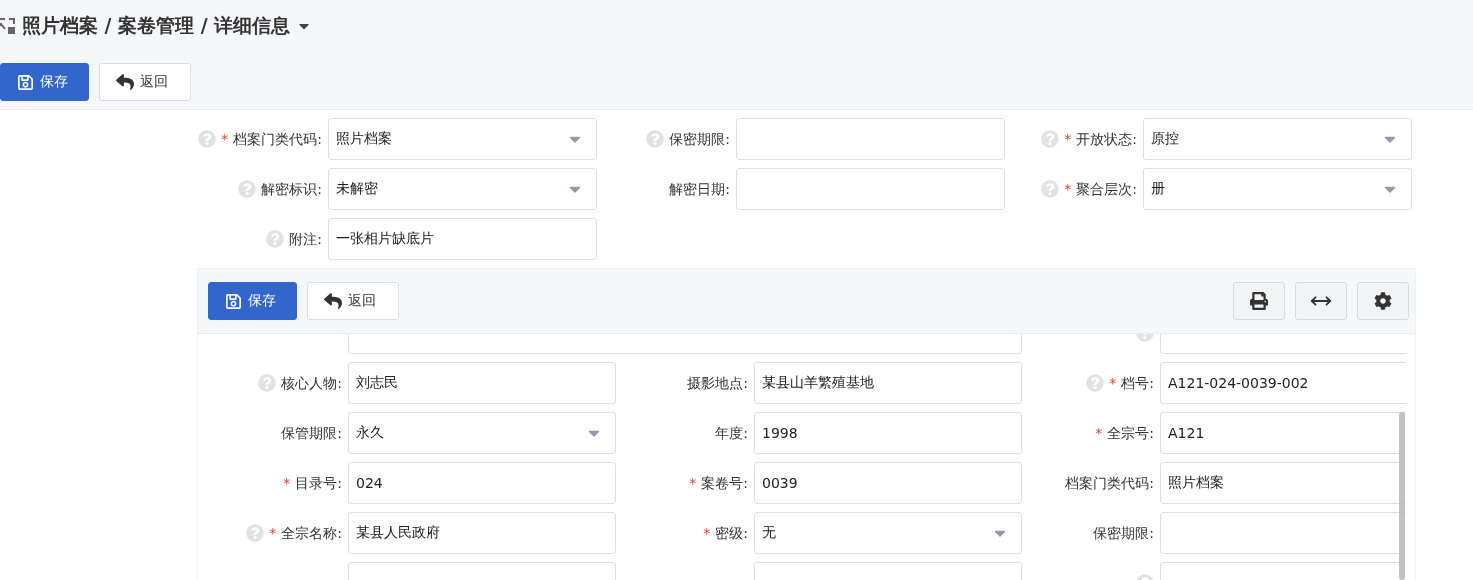  Describe the element at coordinates (482, 383) in the screenshot. I see `input-field: 刘志民` at that location.